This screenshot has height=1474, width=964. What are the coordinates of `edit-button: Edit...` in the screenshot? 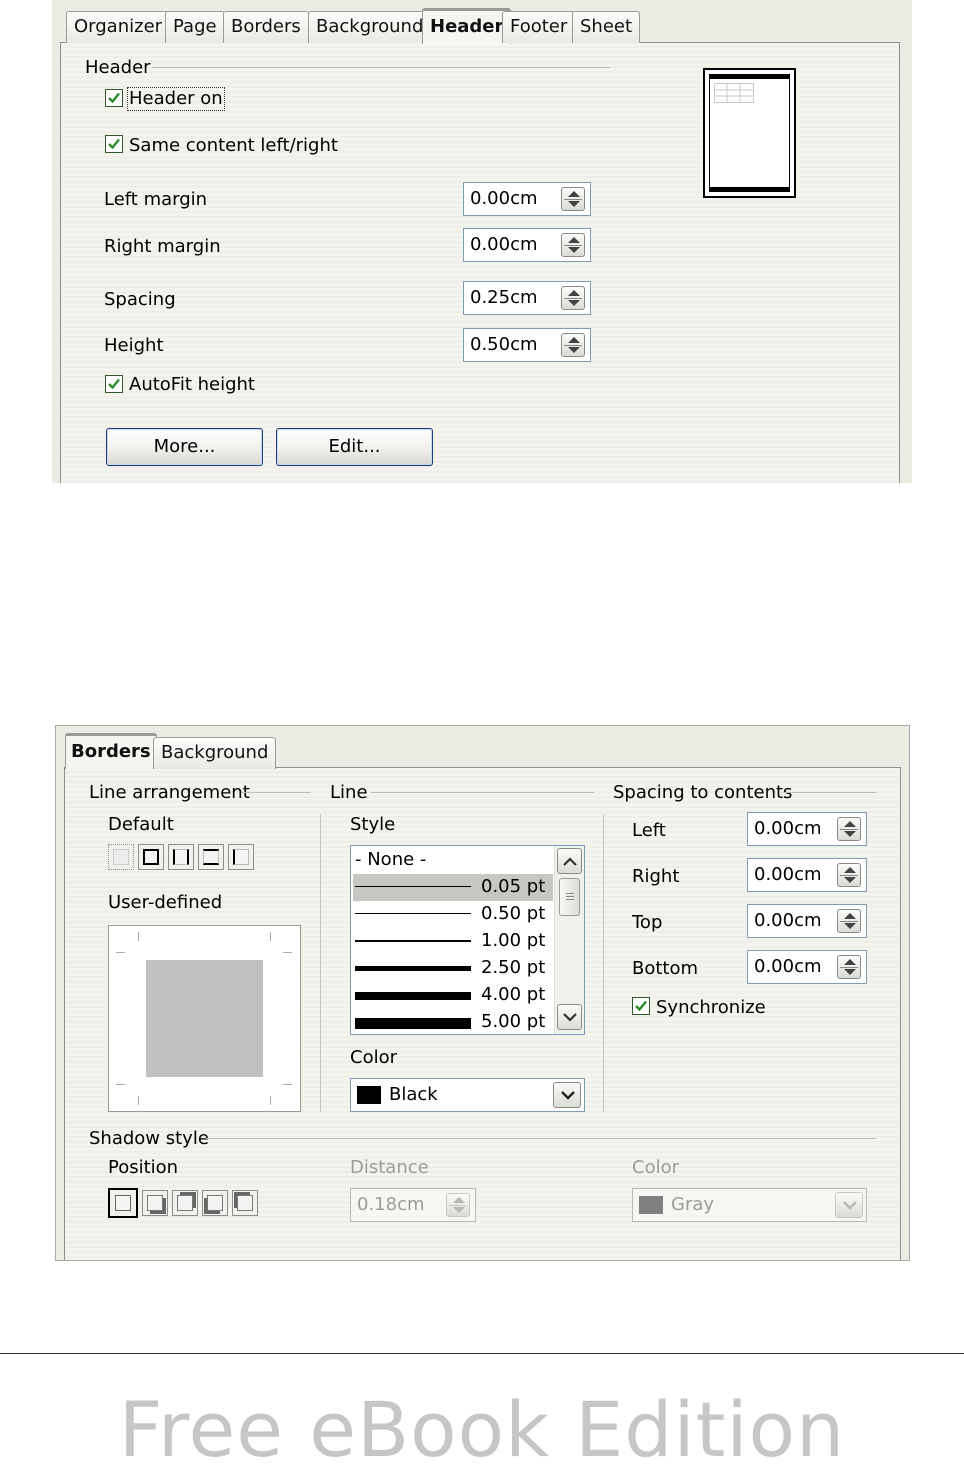 It's located at (354, 447).